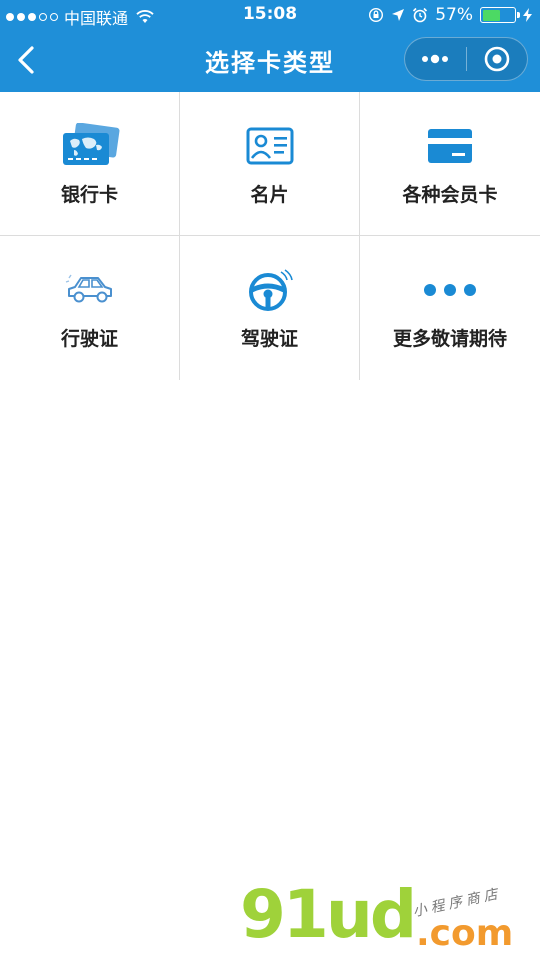  I want to click on card-type-more: 更多敬请期待, so click(450, 308).